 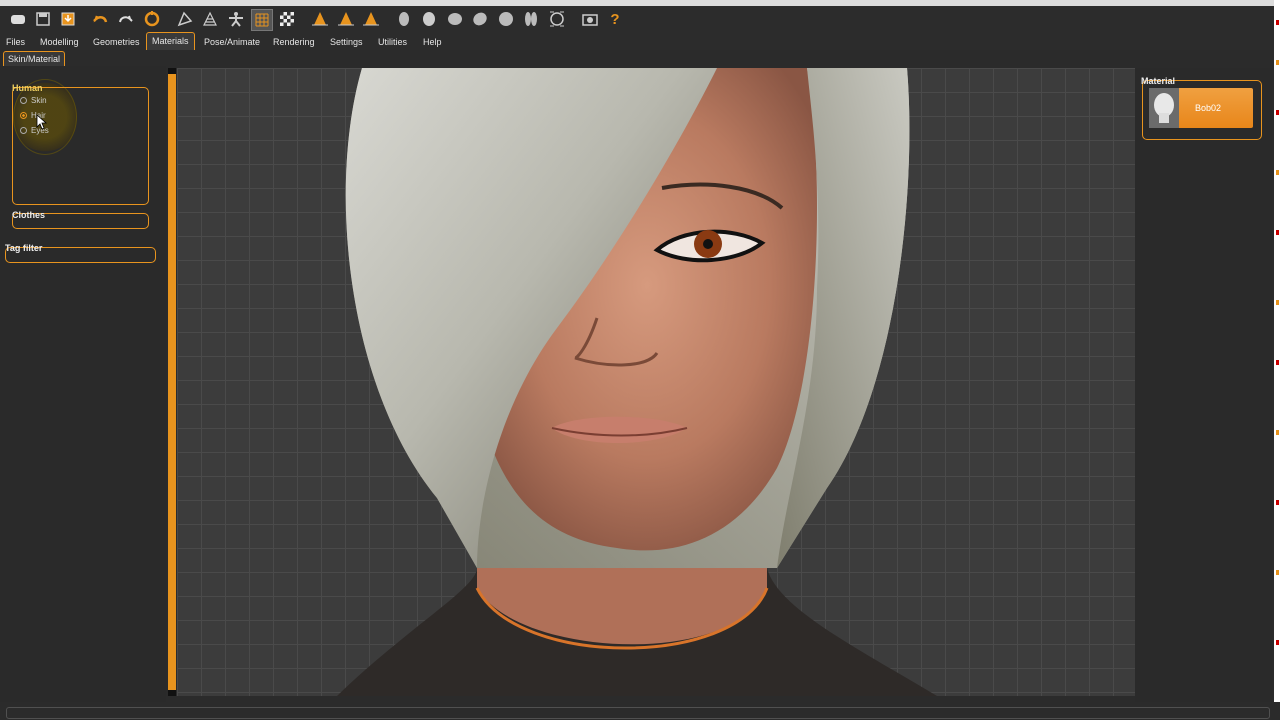 What do you see at coordinates (1277, 360) in the screenshot?
I see `window-edge-strip` at bounding box center [1277, 360].